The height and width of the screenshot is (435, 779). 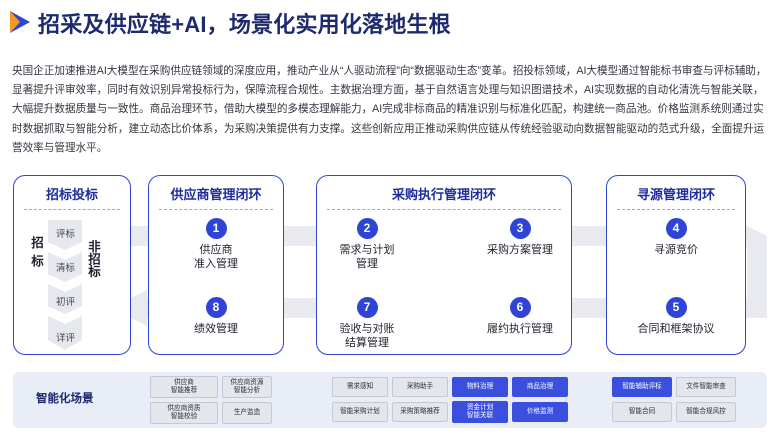 What do you see at coordinates (367, 307) in the screenshot?
I see `step-number-badge: 7` at bounding box center [367, 307].